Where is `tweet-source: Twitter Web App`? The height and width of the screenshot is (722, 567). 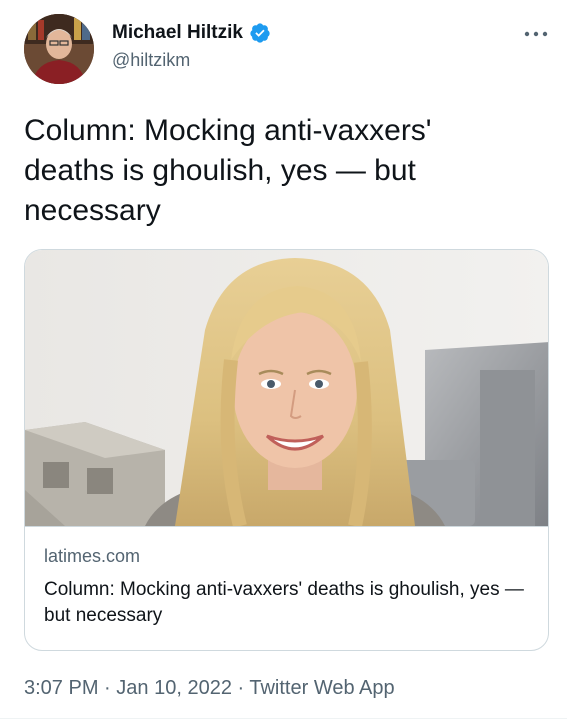 tweet-source: Twitter Web App is located at coordinates (321, 688).